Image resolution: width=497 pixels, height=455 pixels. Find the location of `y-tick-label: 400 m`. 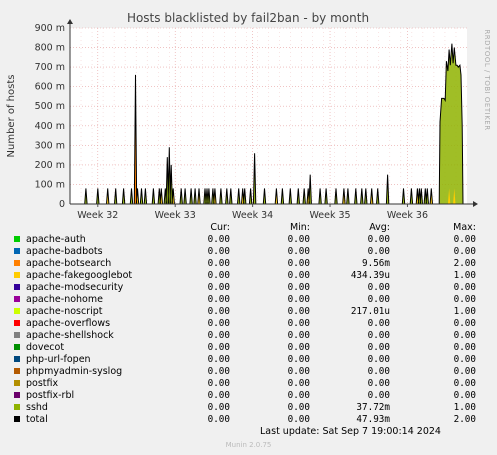

y-tick-label: 400 m is located at coordinates (50, 126).